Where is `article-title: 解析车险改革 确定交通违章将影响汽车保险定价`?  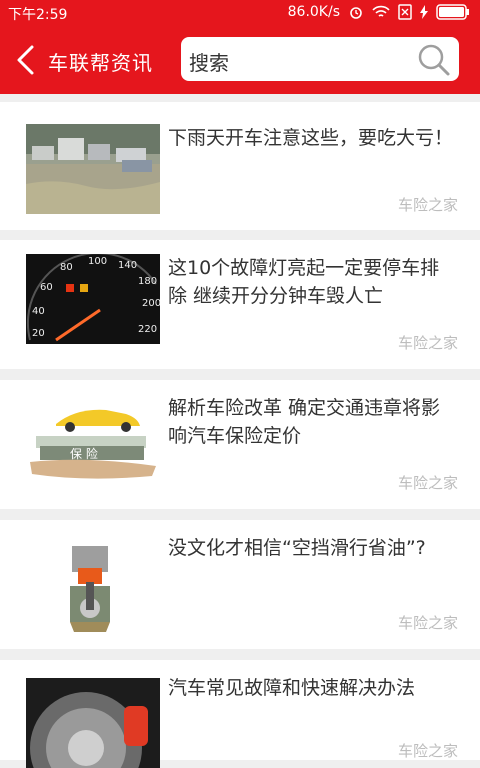 article-title: 解析车险改革 确定交通违章将影响汽车保险定价 is located at coordinates (304, 422).